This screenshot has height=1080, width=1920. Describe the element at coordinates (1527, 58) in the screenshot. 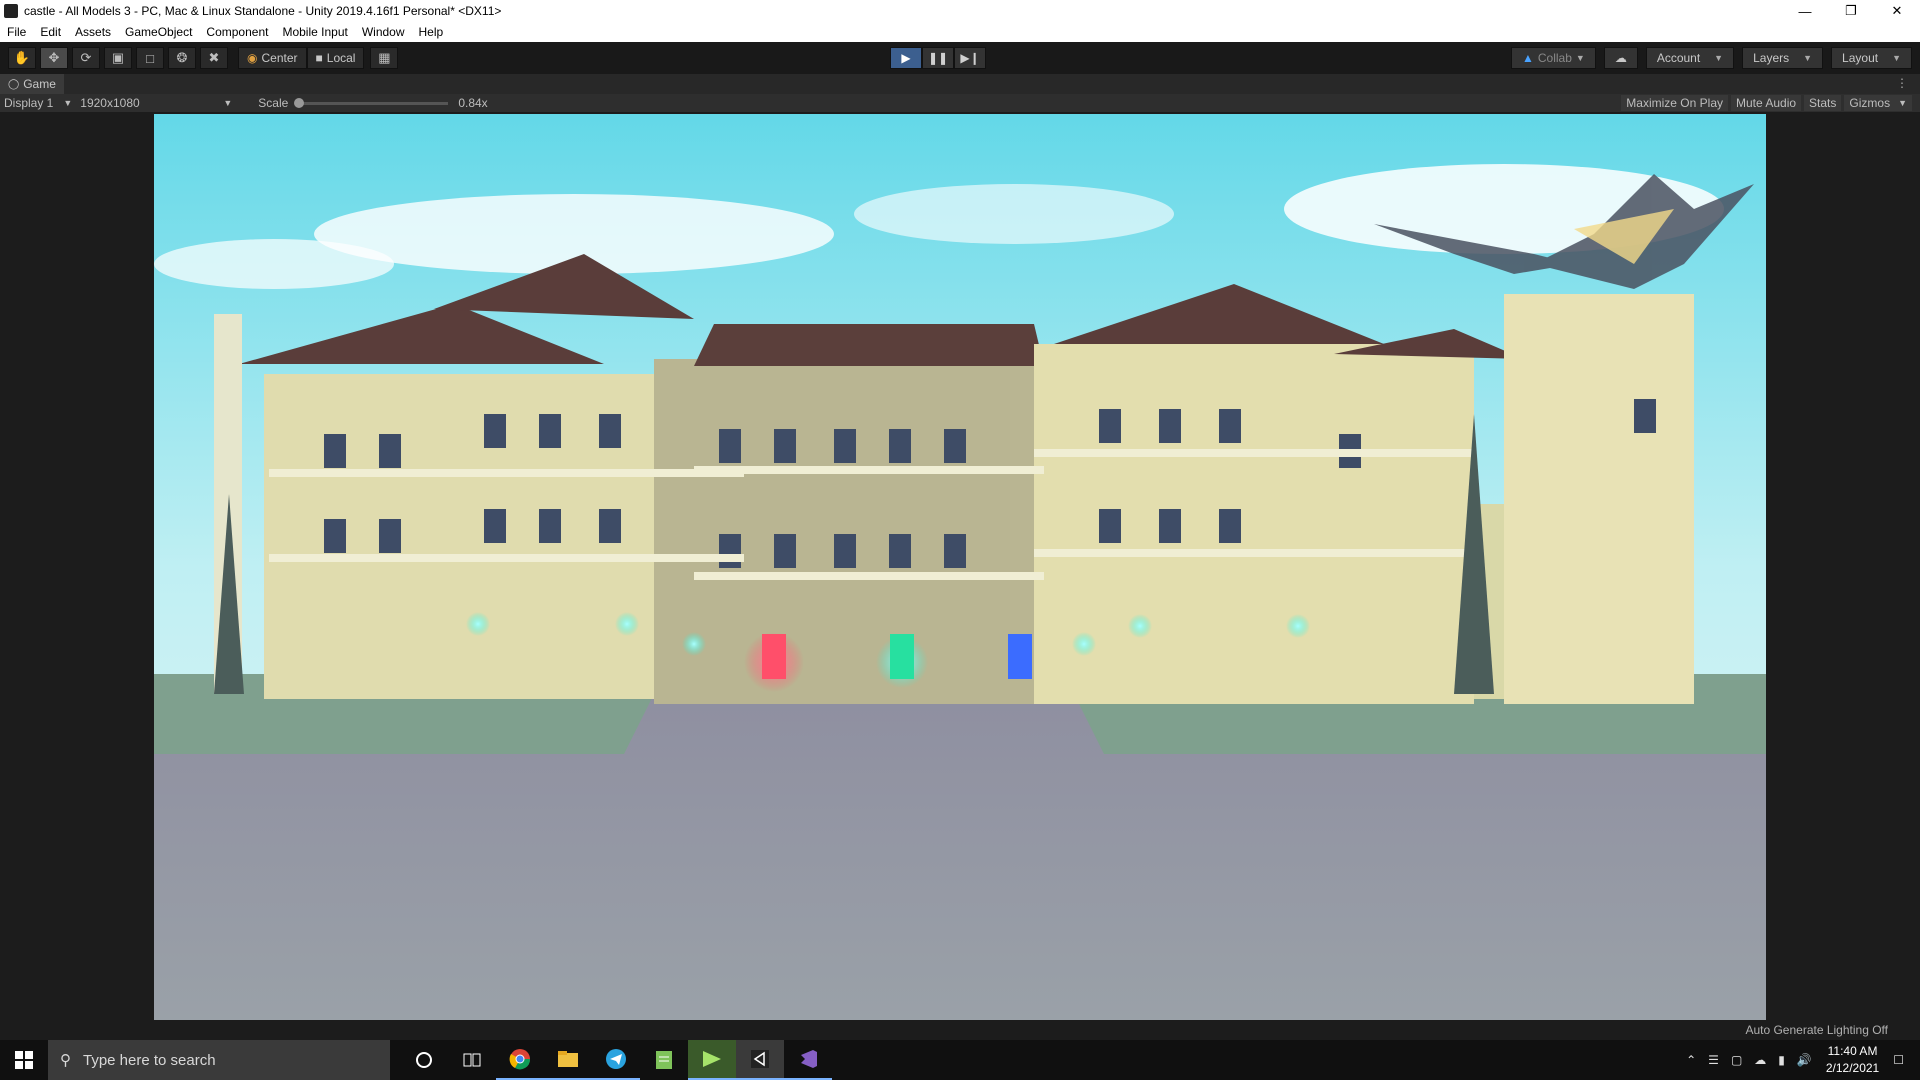

I see `collab-icon: ▲` at that location.